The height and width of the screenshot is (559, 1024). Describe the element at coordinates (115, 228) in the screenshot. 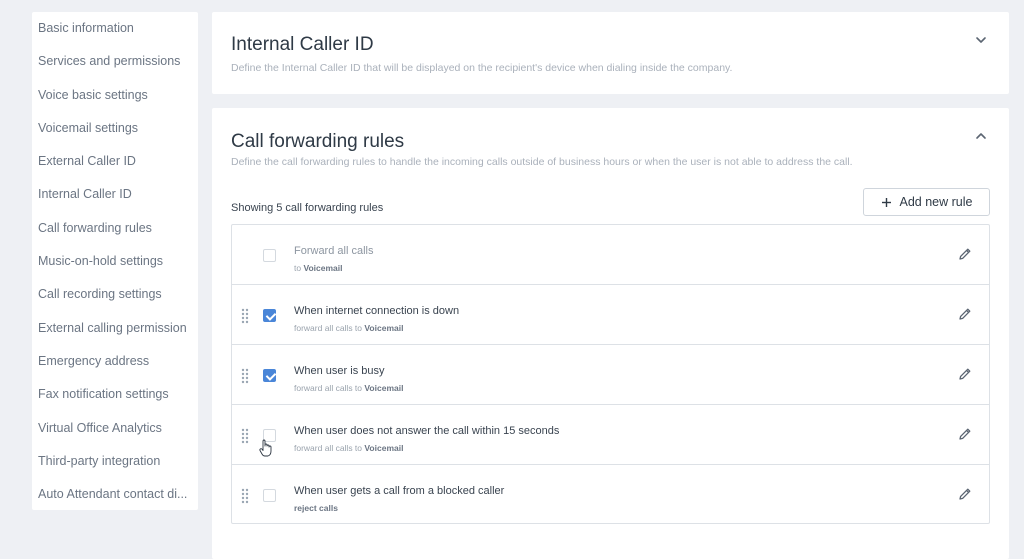

I see `sidebar-item-call-forwarding-rules: Call forwarding rules` at that location.